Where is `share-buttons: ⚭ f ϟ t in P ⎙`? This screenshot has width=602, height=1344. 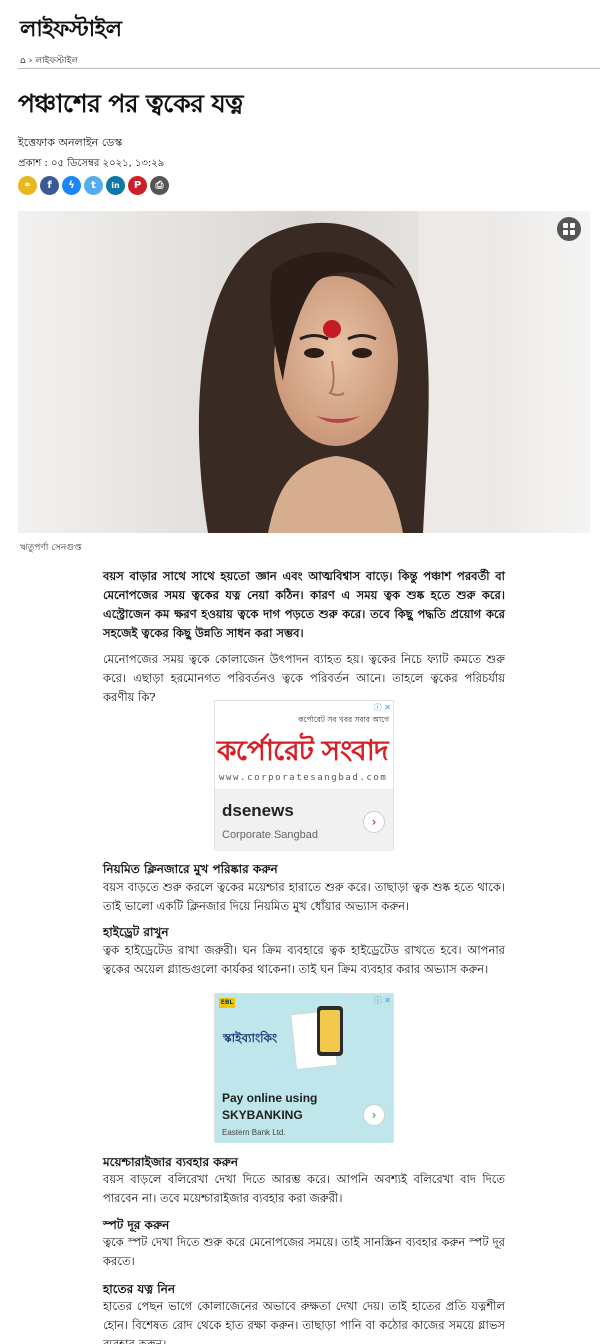 share-buttons: ⚭ f ϟ t in P ⎙ is located at coordinates (93, 185).